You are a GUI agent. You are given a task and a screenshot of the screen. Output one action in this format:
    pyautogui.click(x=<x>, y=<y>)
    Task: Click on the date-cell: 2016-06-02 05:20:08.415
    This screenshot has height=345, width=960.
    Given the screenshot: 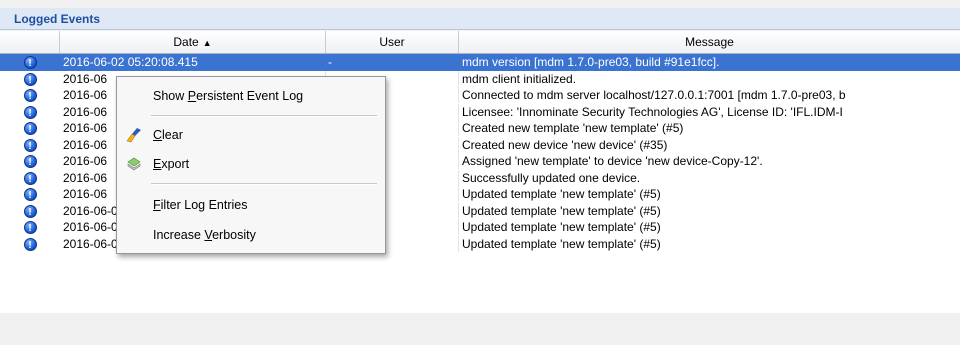 What is the action you would take?
    pyautogui.click(x=130, y=62)
    